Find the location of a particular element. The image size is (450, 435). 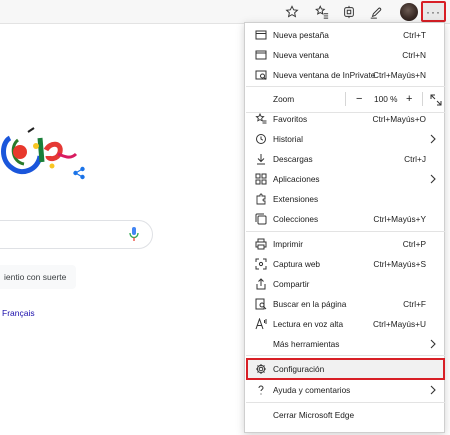

web-capture-icon is located at coordinates (261, 264).